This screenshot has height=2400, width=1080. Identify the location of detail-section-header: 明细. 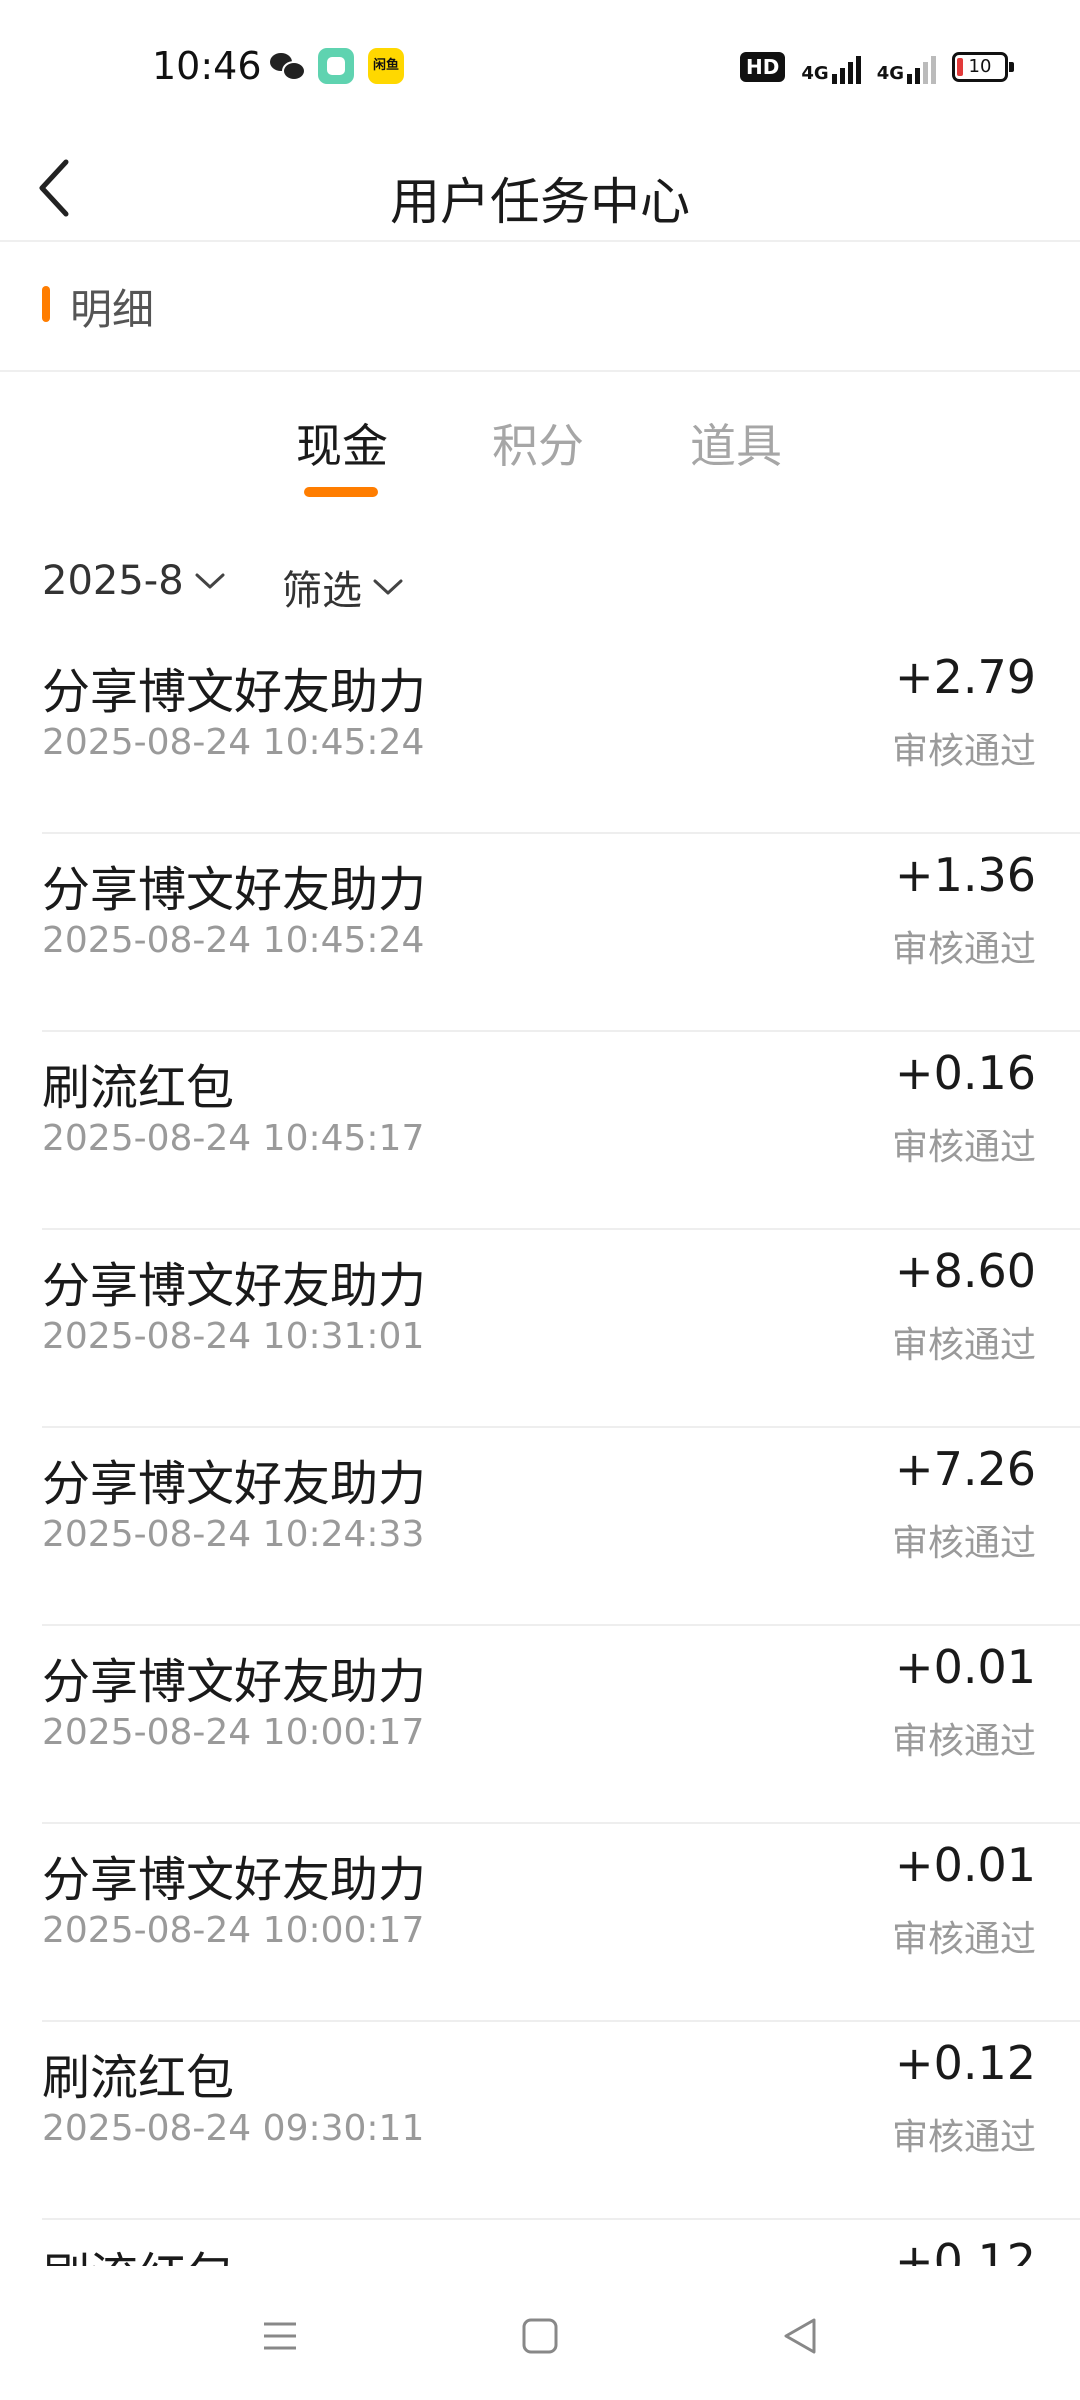
(540, 307).